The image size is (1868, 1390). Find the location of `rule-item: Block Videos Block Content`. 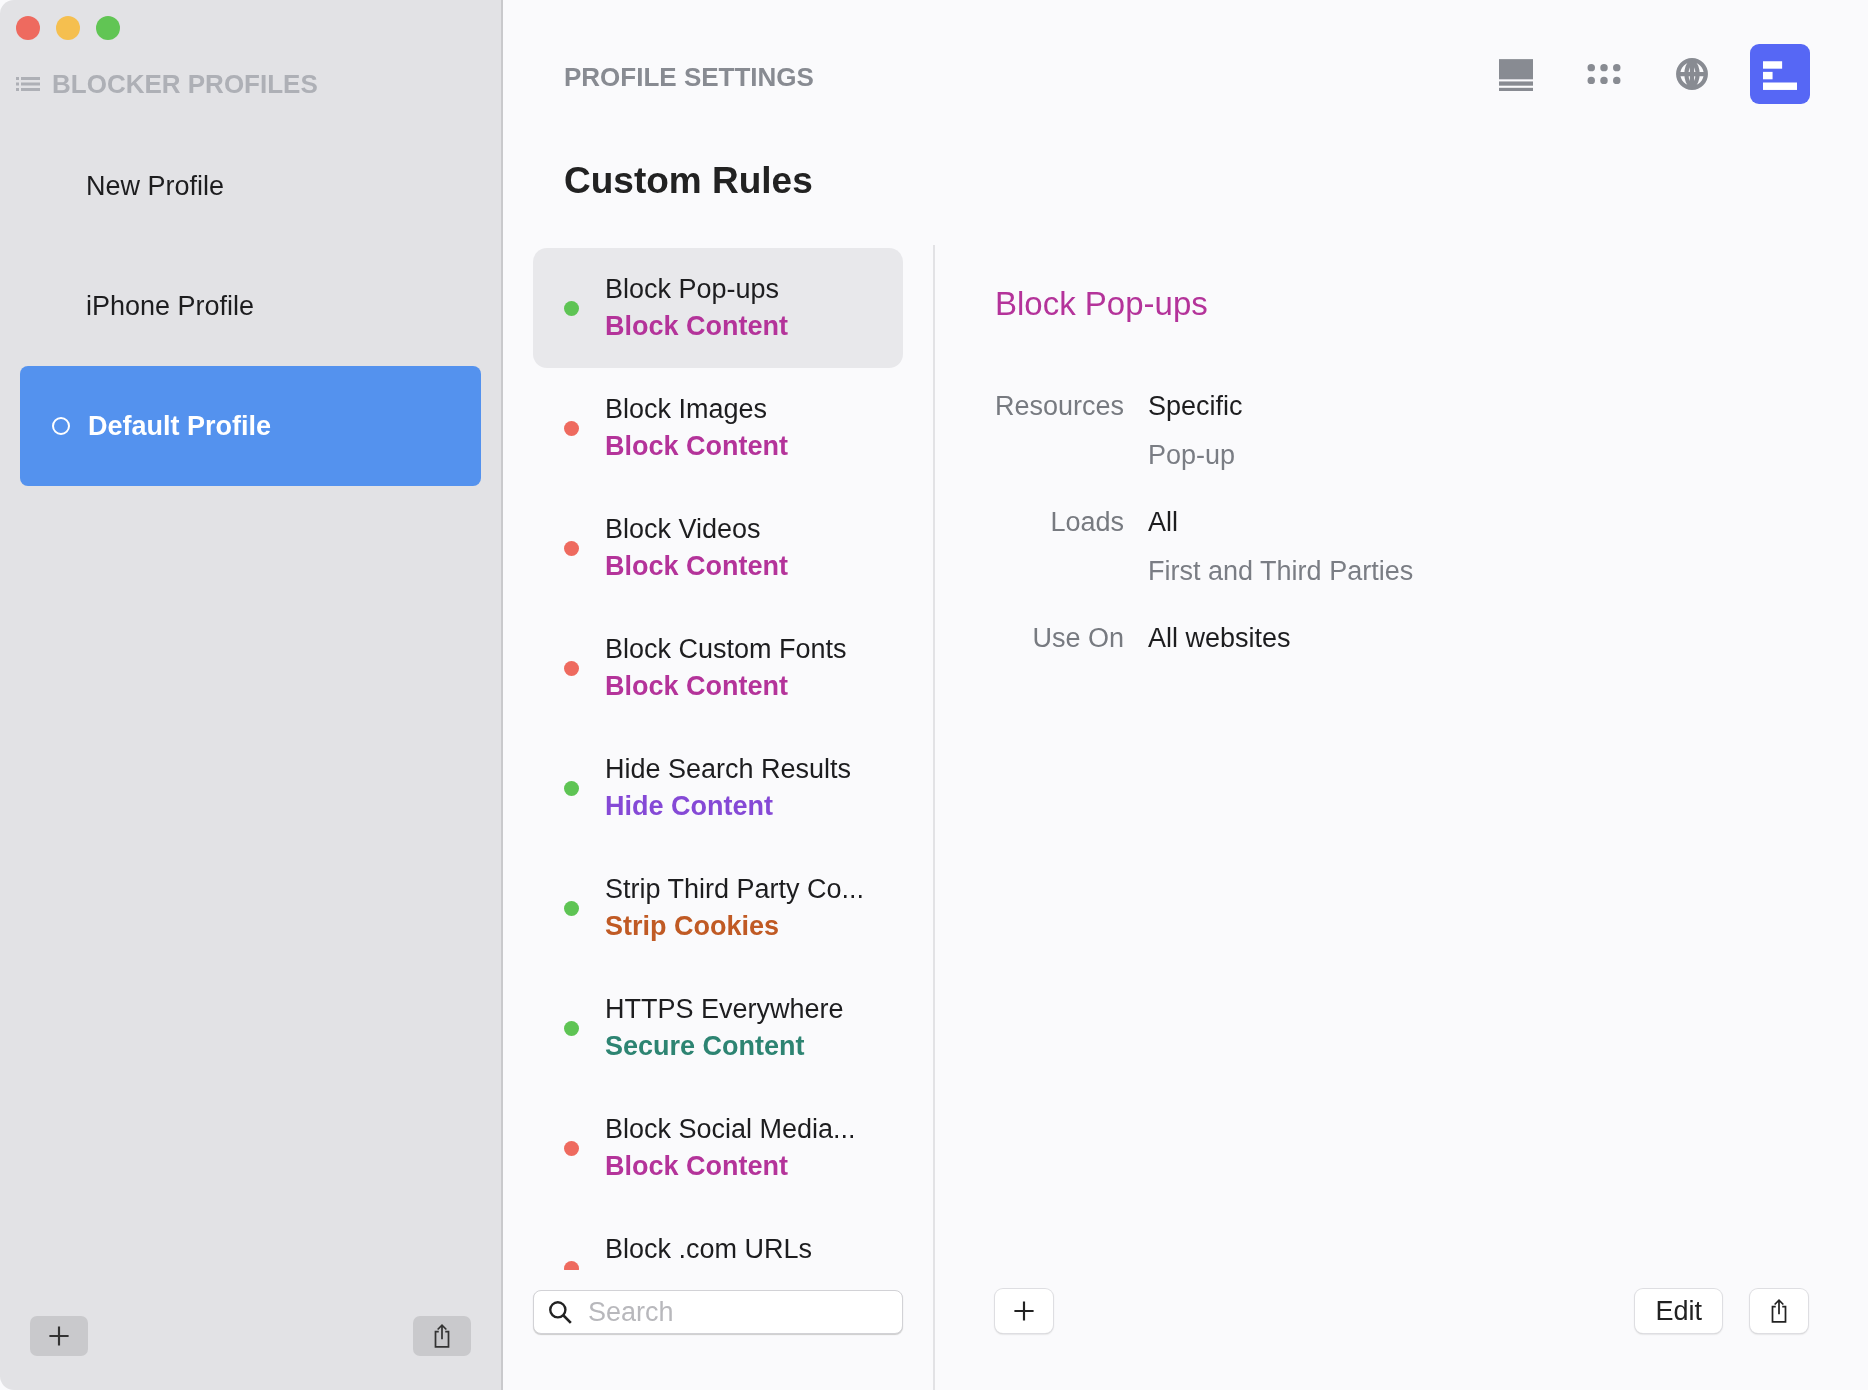

rule-item: Block Videos Block Content is located at coordinates (718, 548).